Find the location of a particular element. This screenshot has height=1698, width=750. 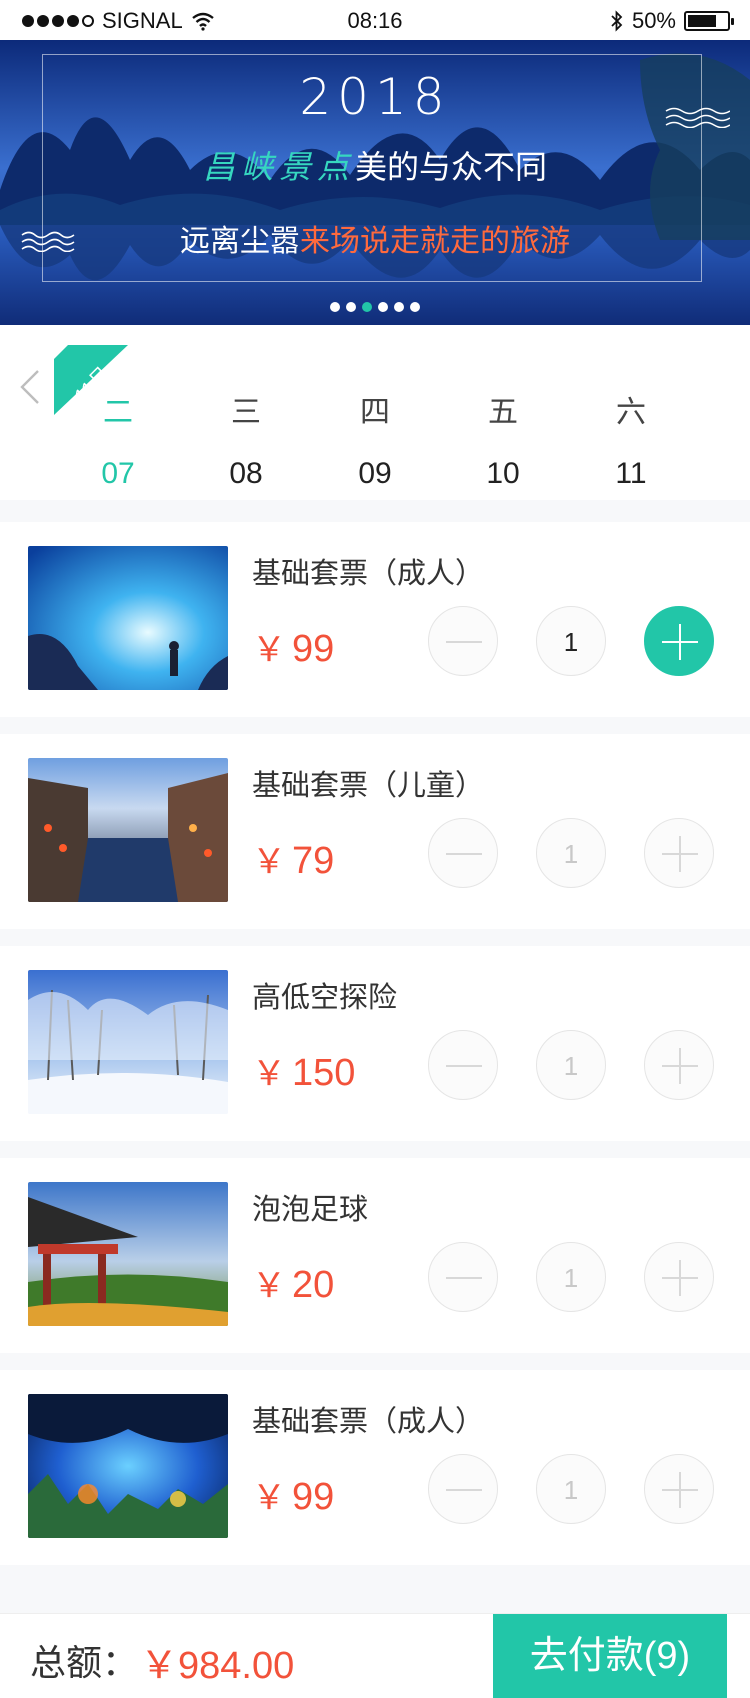

pavilion-image is located at coordinates (128, 1254).